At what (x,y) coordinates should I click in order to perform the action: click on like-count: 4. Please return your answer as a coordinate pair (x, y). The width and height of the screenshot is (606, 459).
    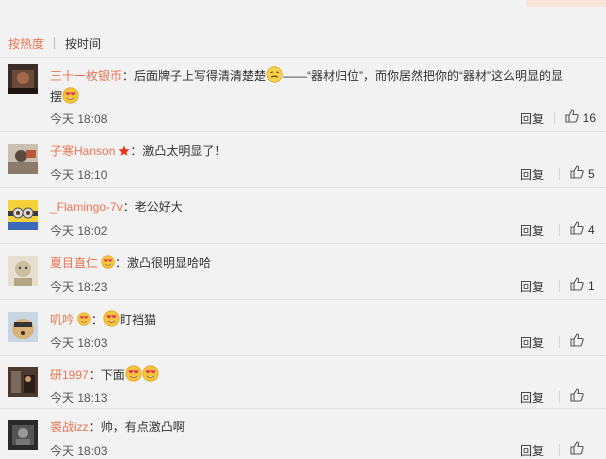
    Looking at the image, I should click on (591, 229).